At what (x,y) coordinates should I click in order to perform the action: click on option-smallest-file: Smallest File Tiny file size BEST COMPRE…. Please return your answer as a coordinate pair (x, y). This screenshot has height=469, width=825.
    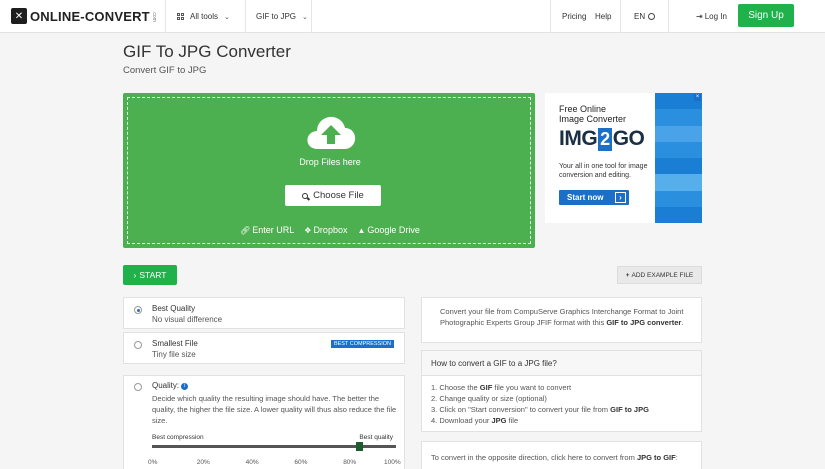
    Looking at the image, I should click on (264, 348).